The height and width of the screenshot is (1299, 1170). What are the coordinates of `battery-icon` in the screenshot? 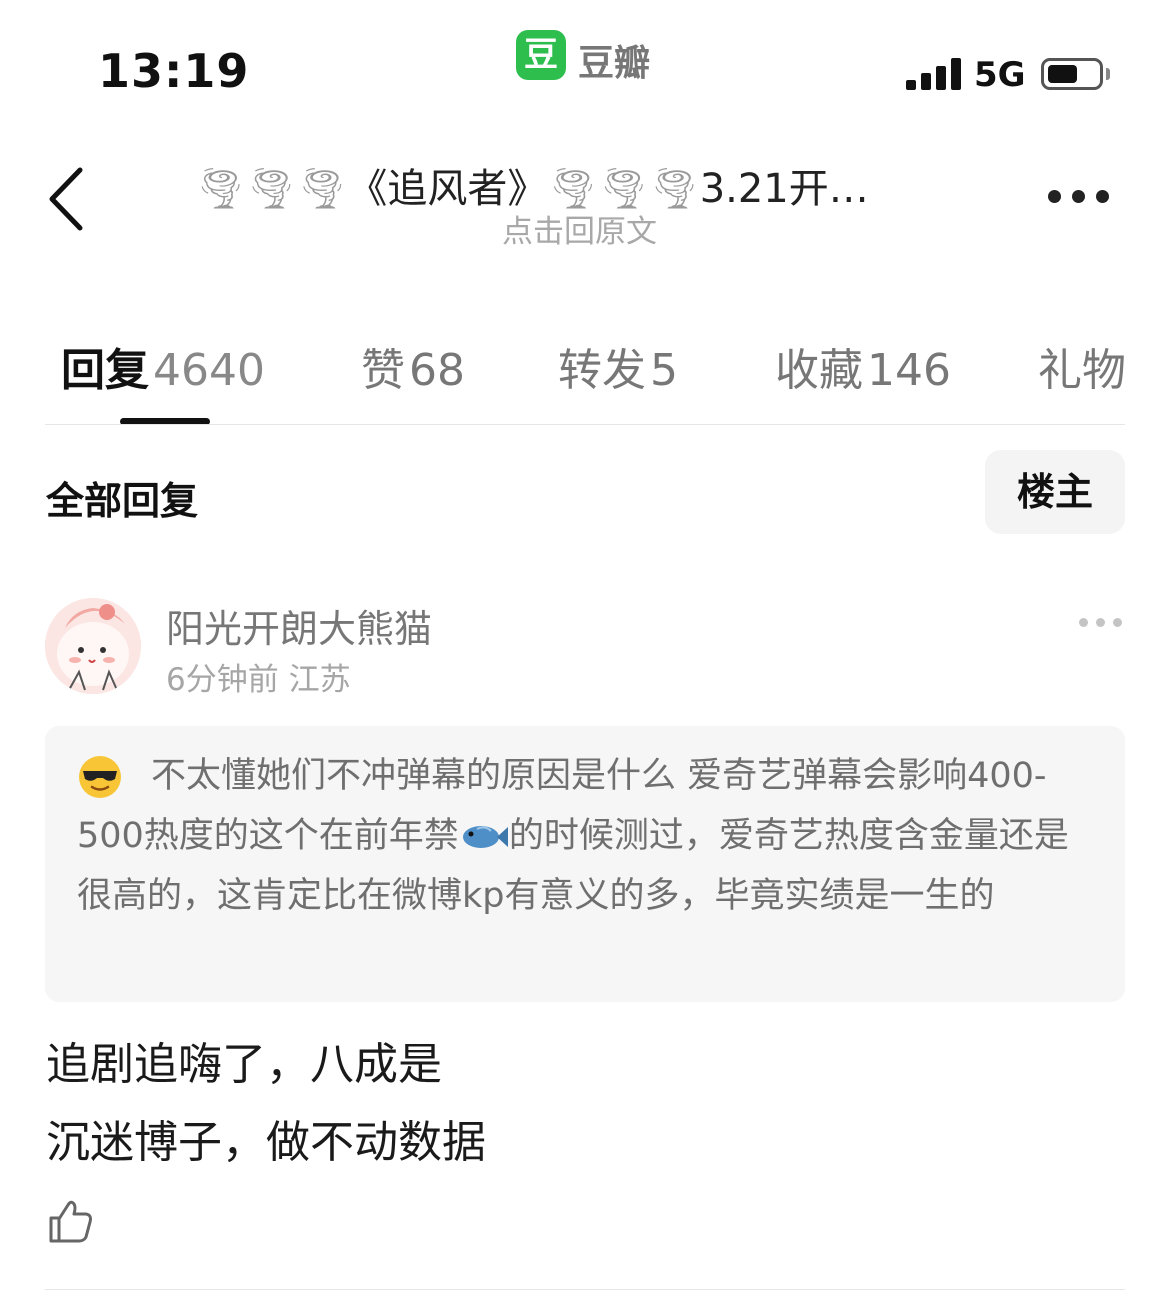 It's located at (1072, 74).